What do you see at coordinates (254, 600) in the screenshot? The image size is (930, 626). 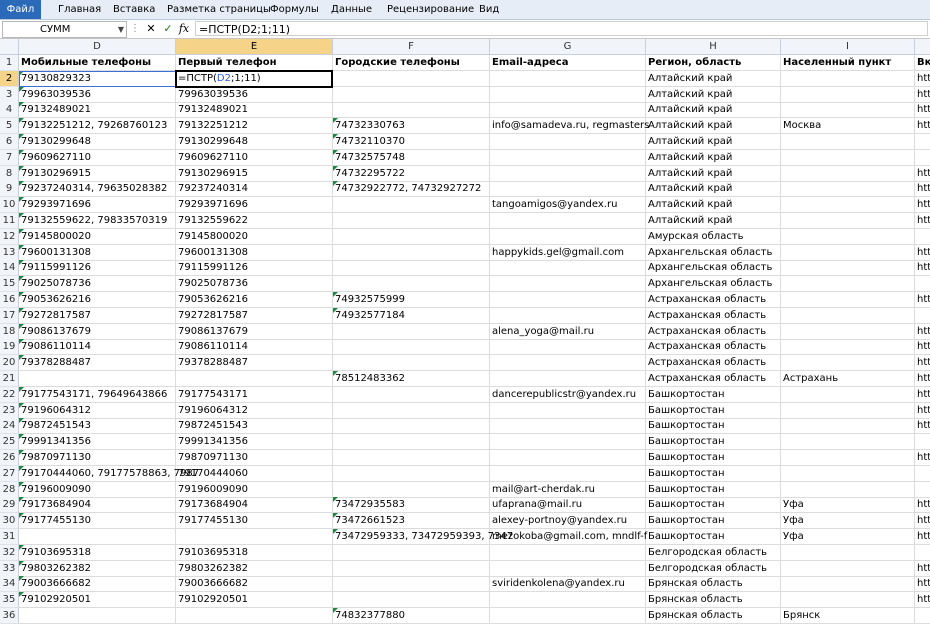 I see `cell-e35: 79102920501` at bounding box center [254, 600].